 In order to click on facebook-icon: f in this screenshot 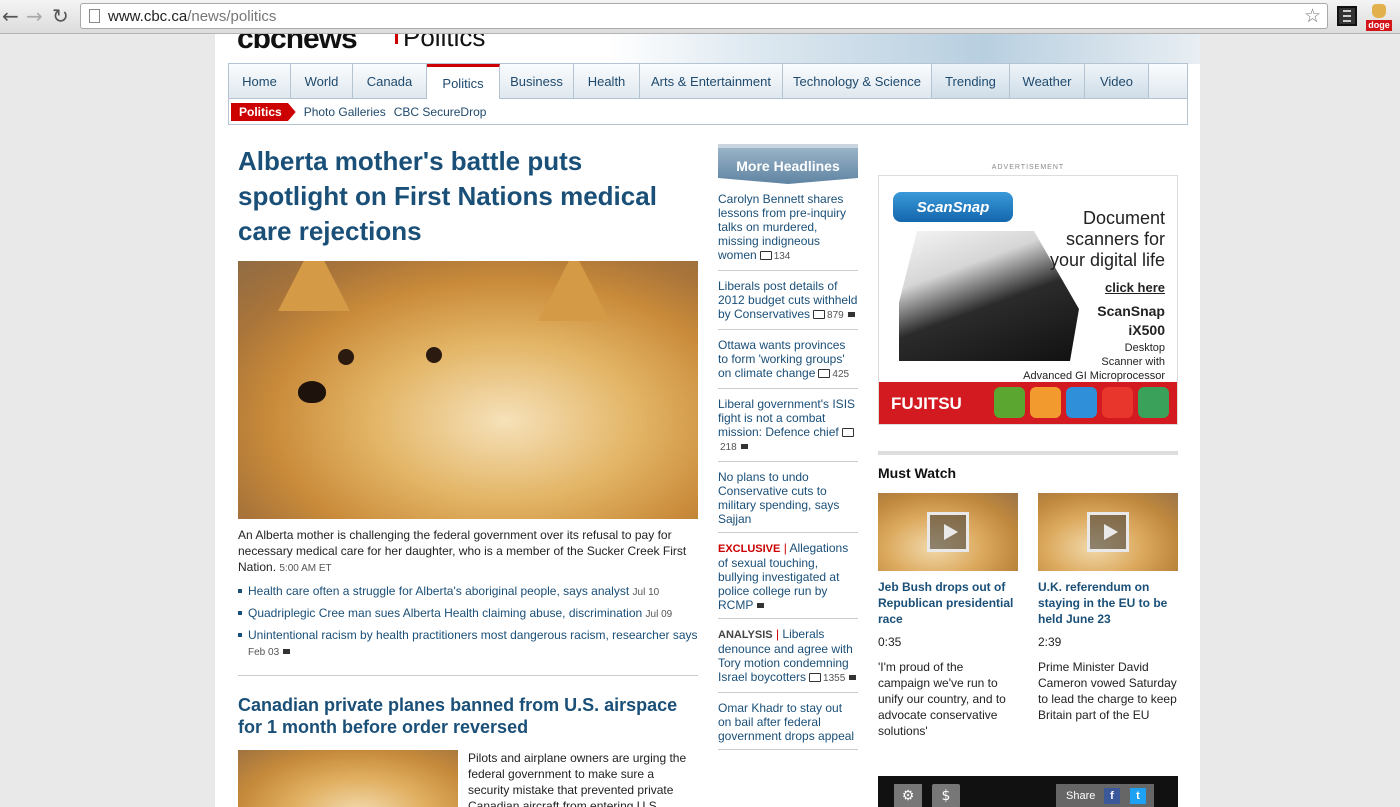, I will do `click(1112, 796)`.